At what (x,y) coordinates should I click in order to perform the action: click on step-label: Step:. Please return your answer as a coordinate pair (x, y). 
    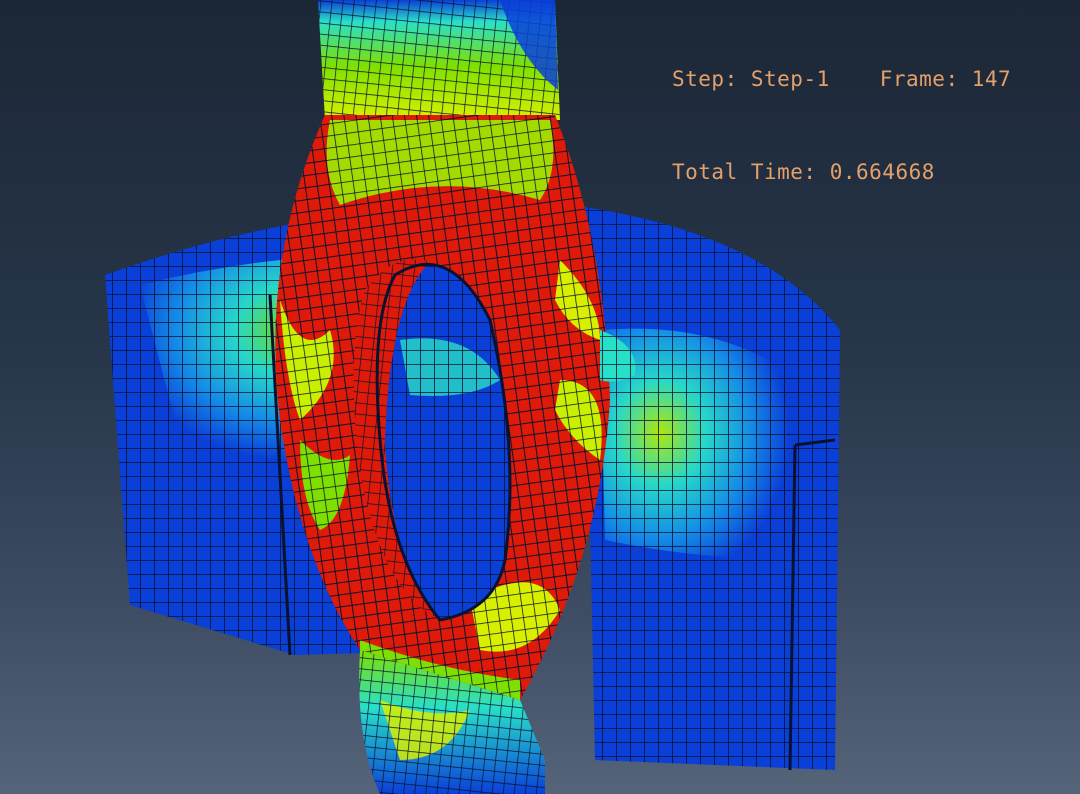
    Looking at the image, I should click on (705, 79).